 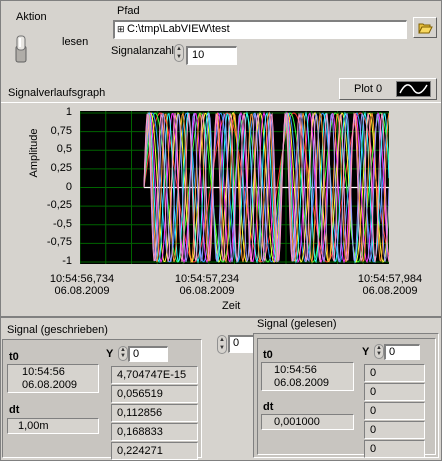 I want to click on written-t0-value: 10:54:56 06.08.2009, so click(x=53, y=378).